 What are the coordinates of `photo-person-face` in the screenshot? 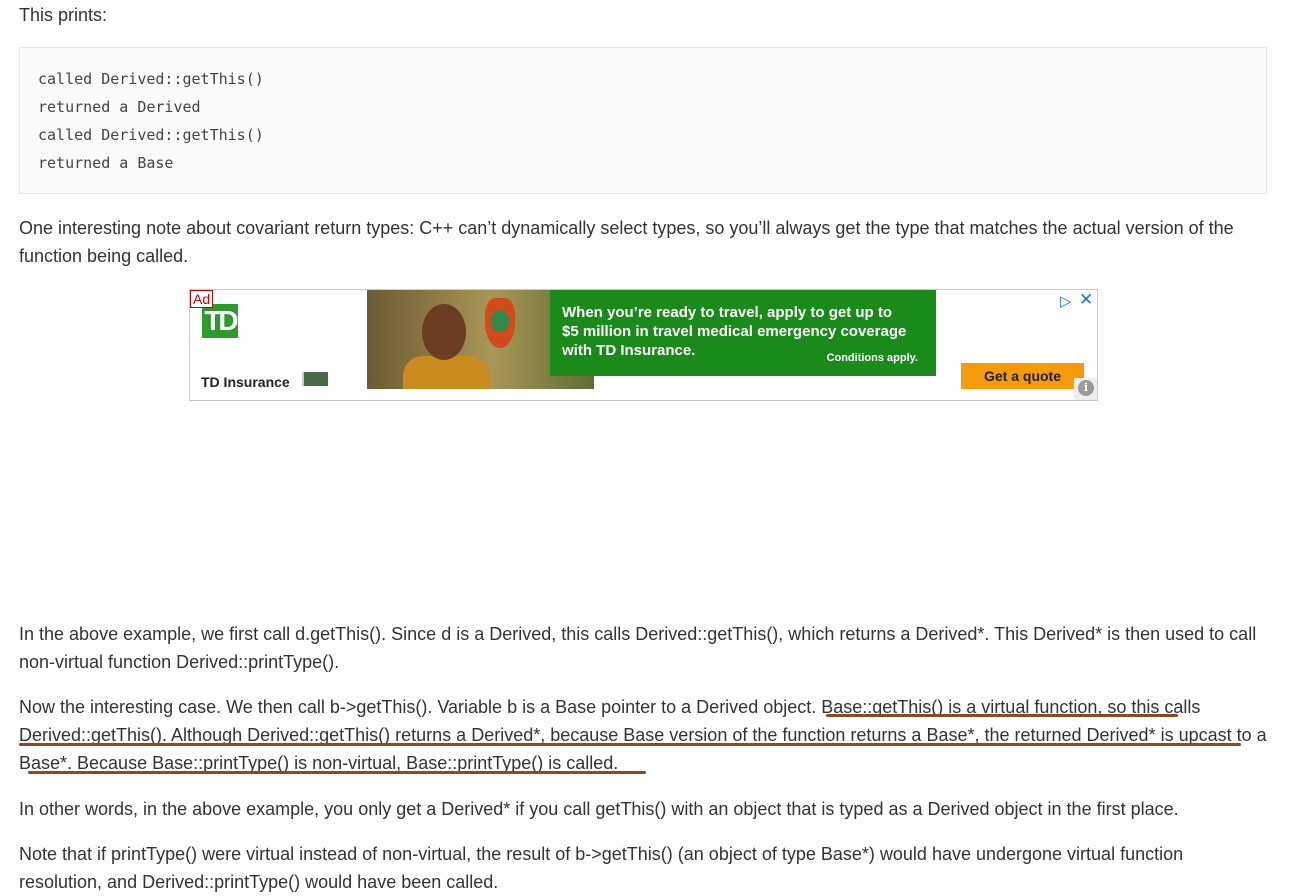 It's located at (444, 332).